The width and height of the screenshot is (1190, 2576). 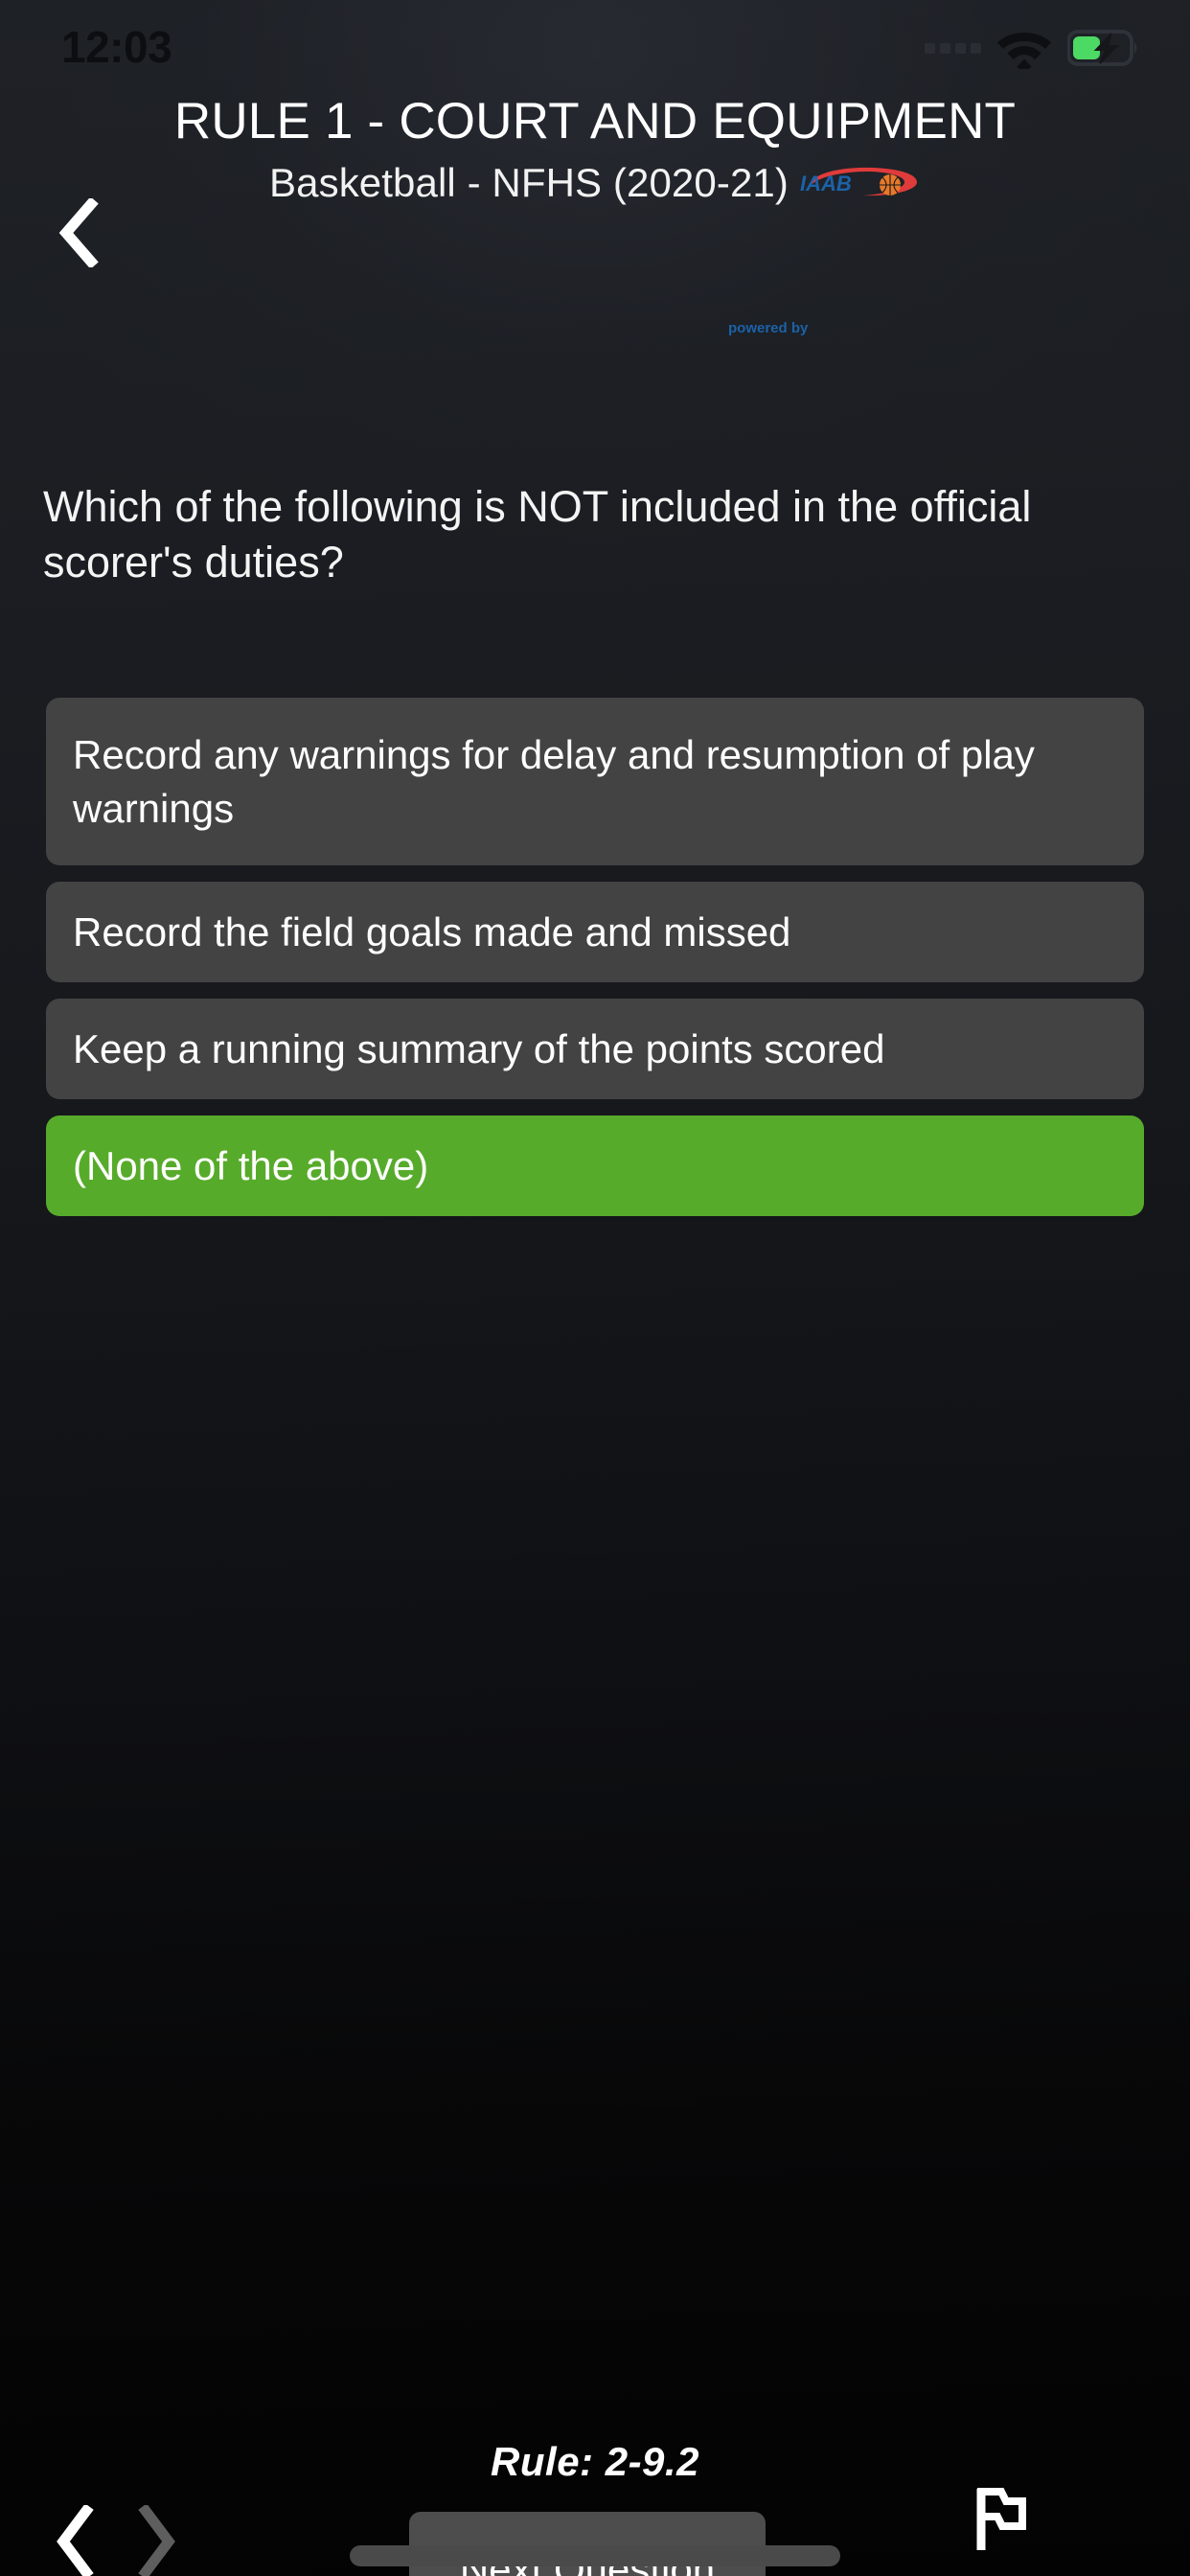 I want to click on flag-question-button: Flag Question, so click(x=1001, y=2530).